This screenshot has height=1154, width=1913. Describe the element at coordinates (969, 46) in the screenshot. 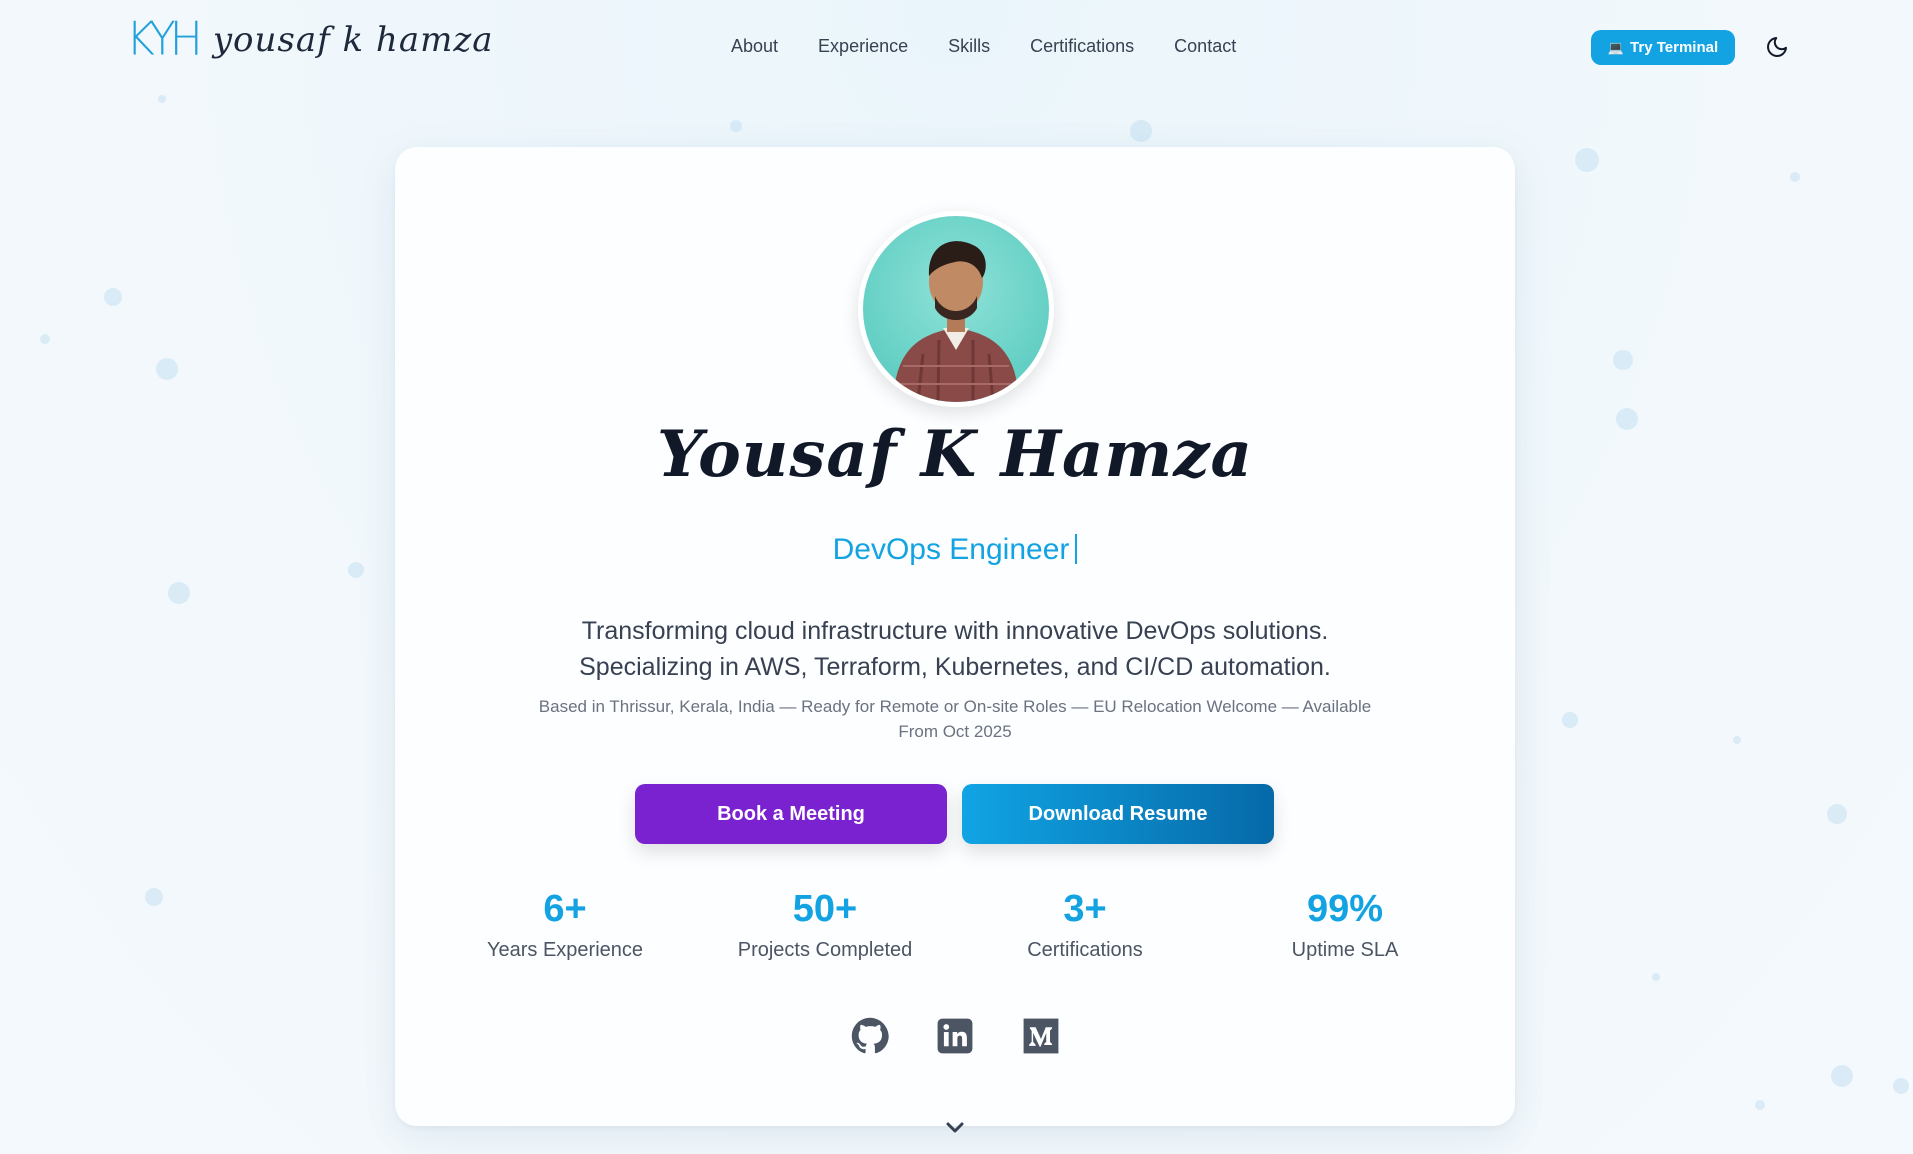

I see `nav-link-skills: Skills` at that location.